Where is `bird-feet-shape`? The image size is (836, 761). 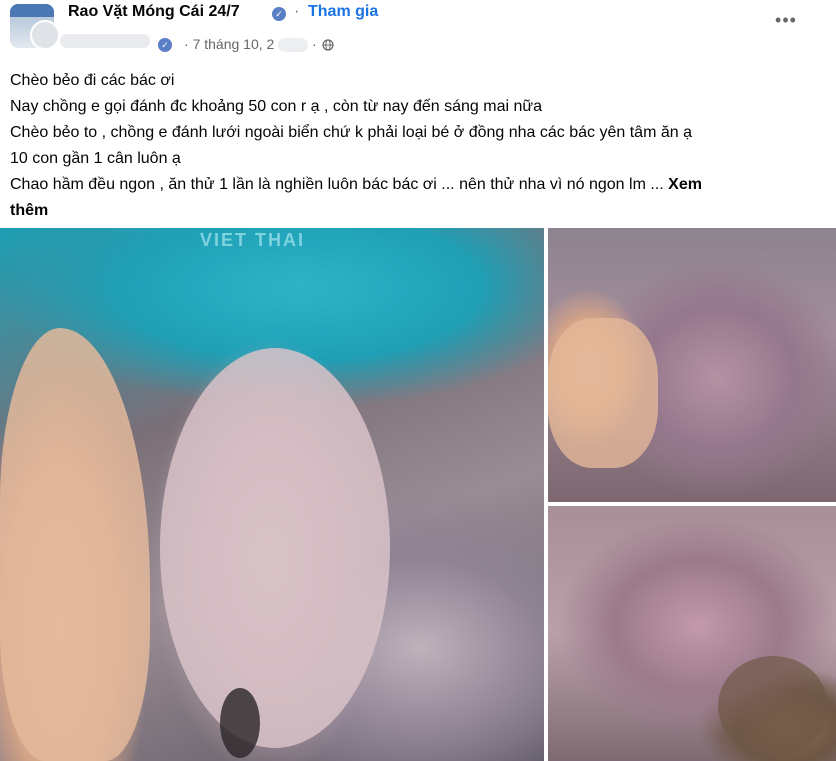
bird-feet-shape is located at coordinates (240, 723).